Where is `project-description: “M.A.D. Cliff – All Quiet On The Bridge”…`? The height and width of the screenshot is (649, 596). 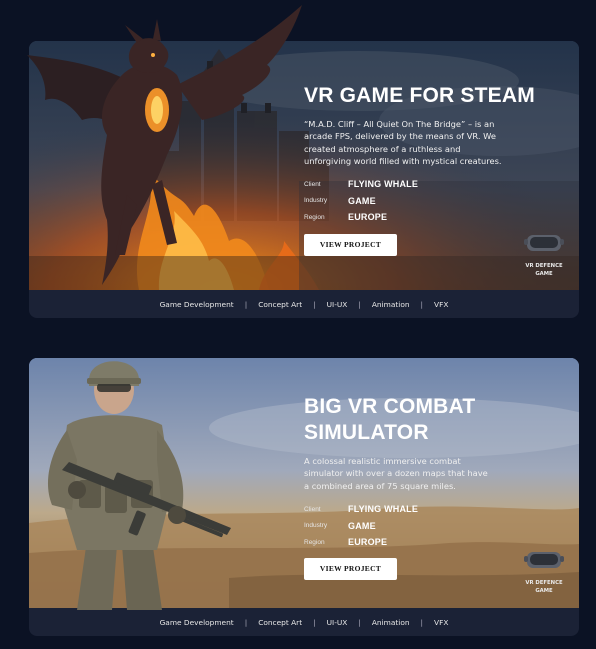 project-description: “M.A.D. Cliff – All Quiet On The Bridge”… is located at coordinates (403, 142).